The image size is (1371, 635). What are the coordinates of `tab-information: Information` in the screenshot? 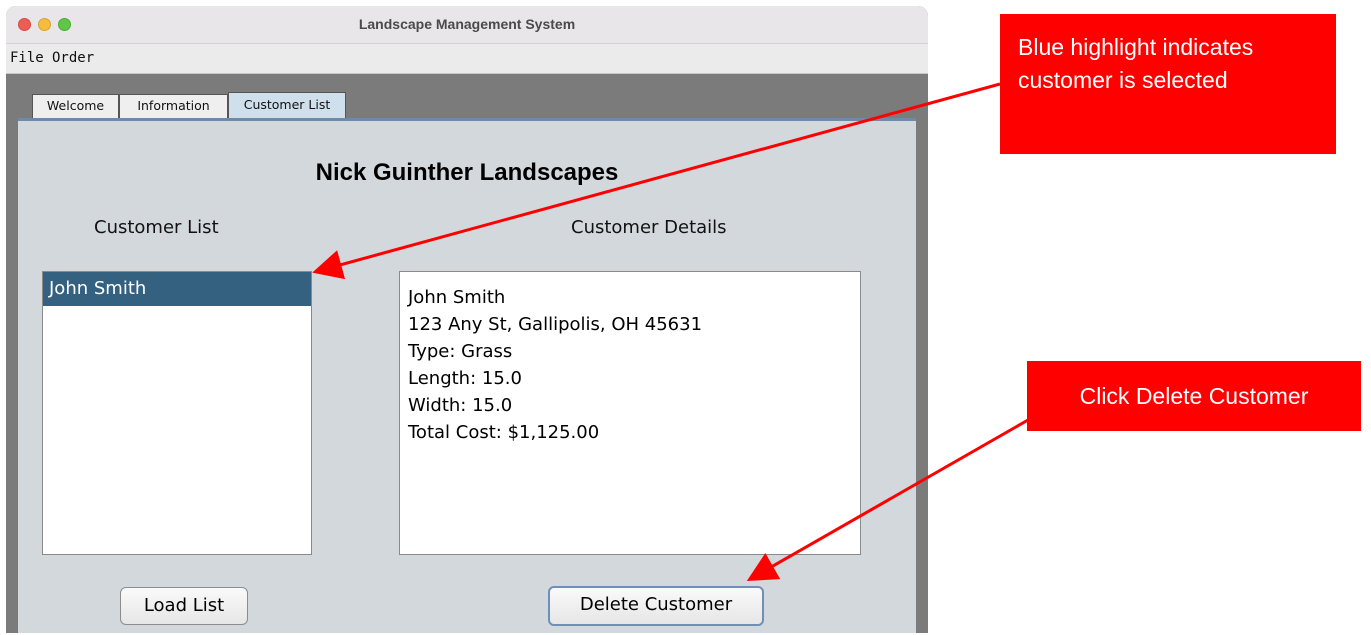 It's located at (173, 106).